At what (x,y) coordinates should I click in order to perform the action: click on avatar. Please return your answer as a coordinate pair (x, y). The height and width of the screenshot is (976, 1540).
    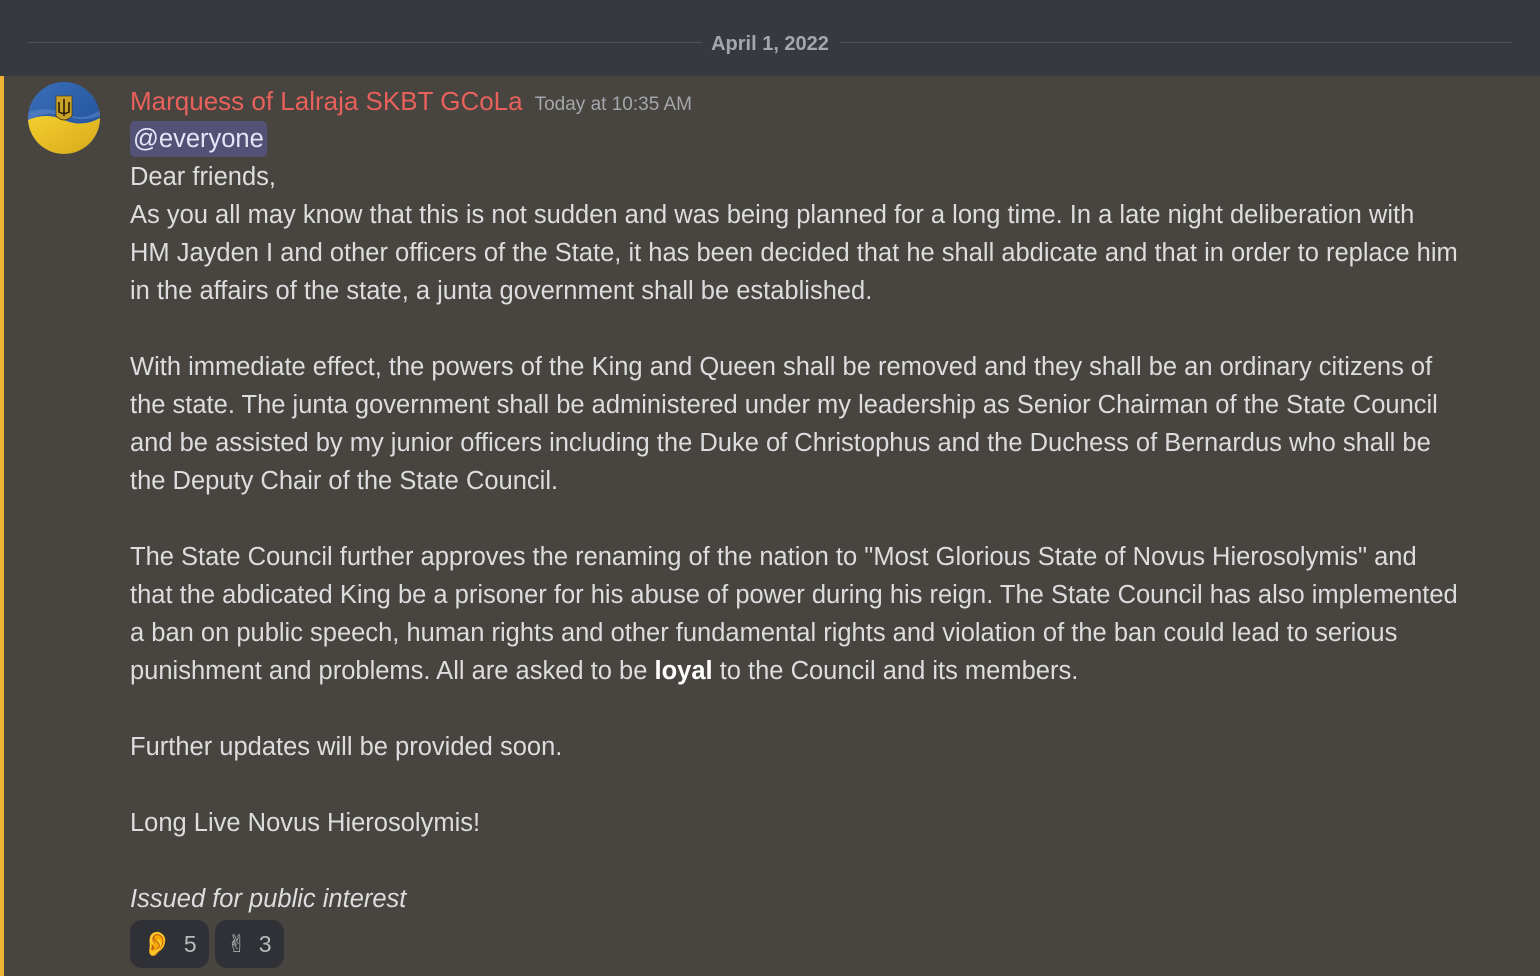
    Looking at the image, I should click on (64, 118).